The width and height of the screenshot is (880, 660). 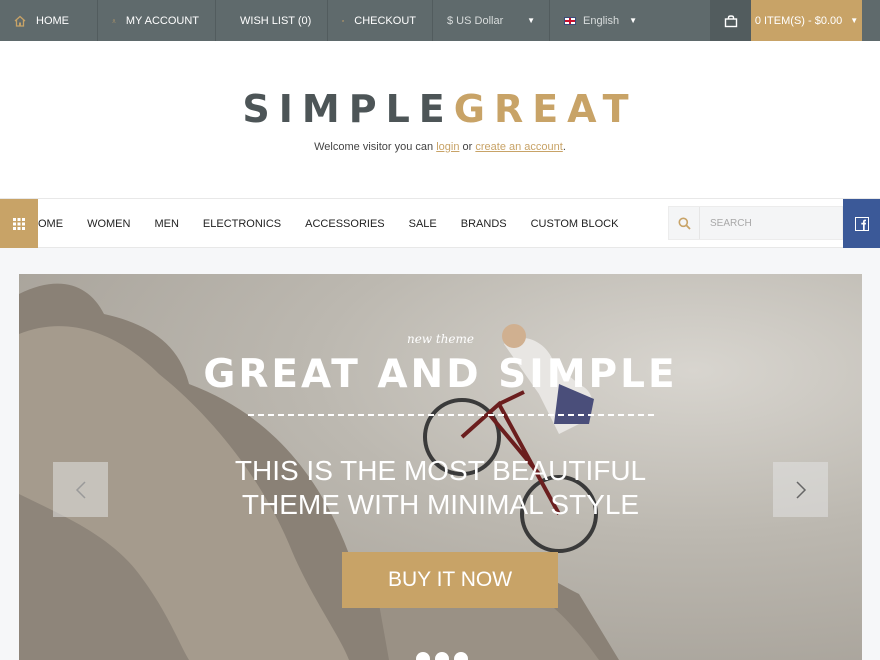 What do you see at coordinates (343, 20) in the screenshot?
I see `checkbox-icon` at bounding box center [343, 20].